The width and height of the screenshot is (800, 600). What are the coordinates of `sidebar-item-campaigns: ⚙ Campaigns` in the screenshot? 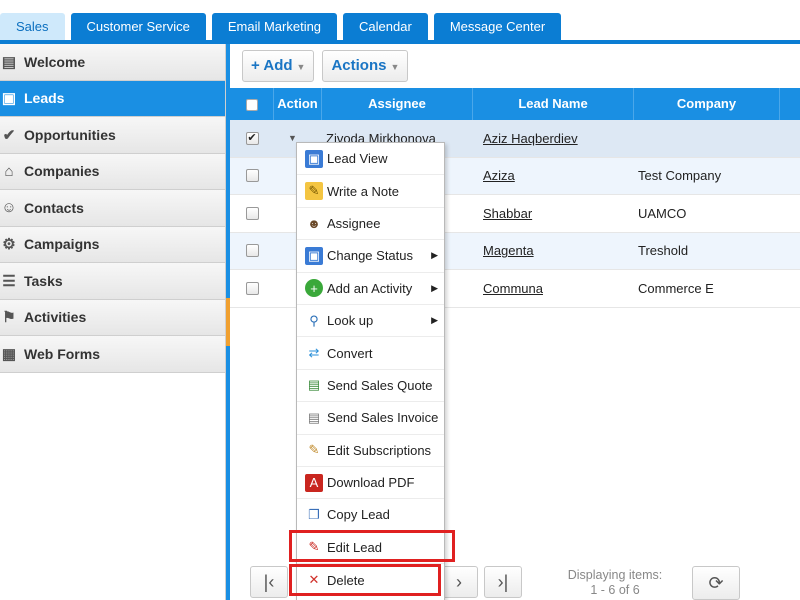 It's located at (112, 244).